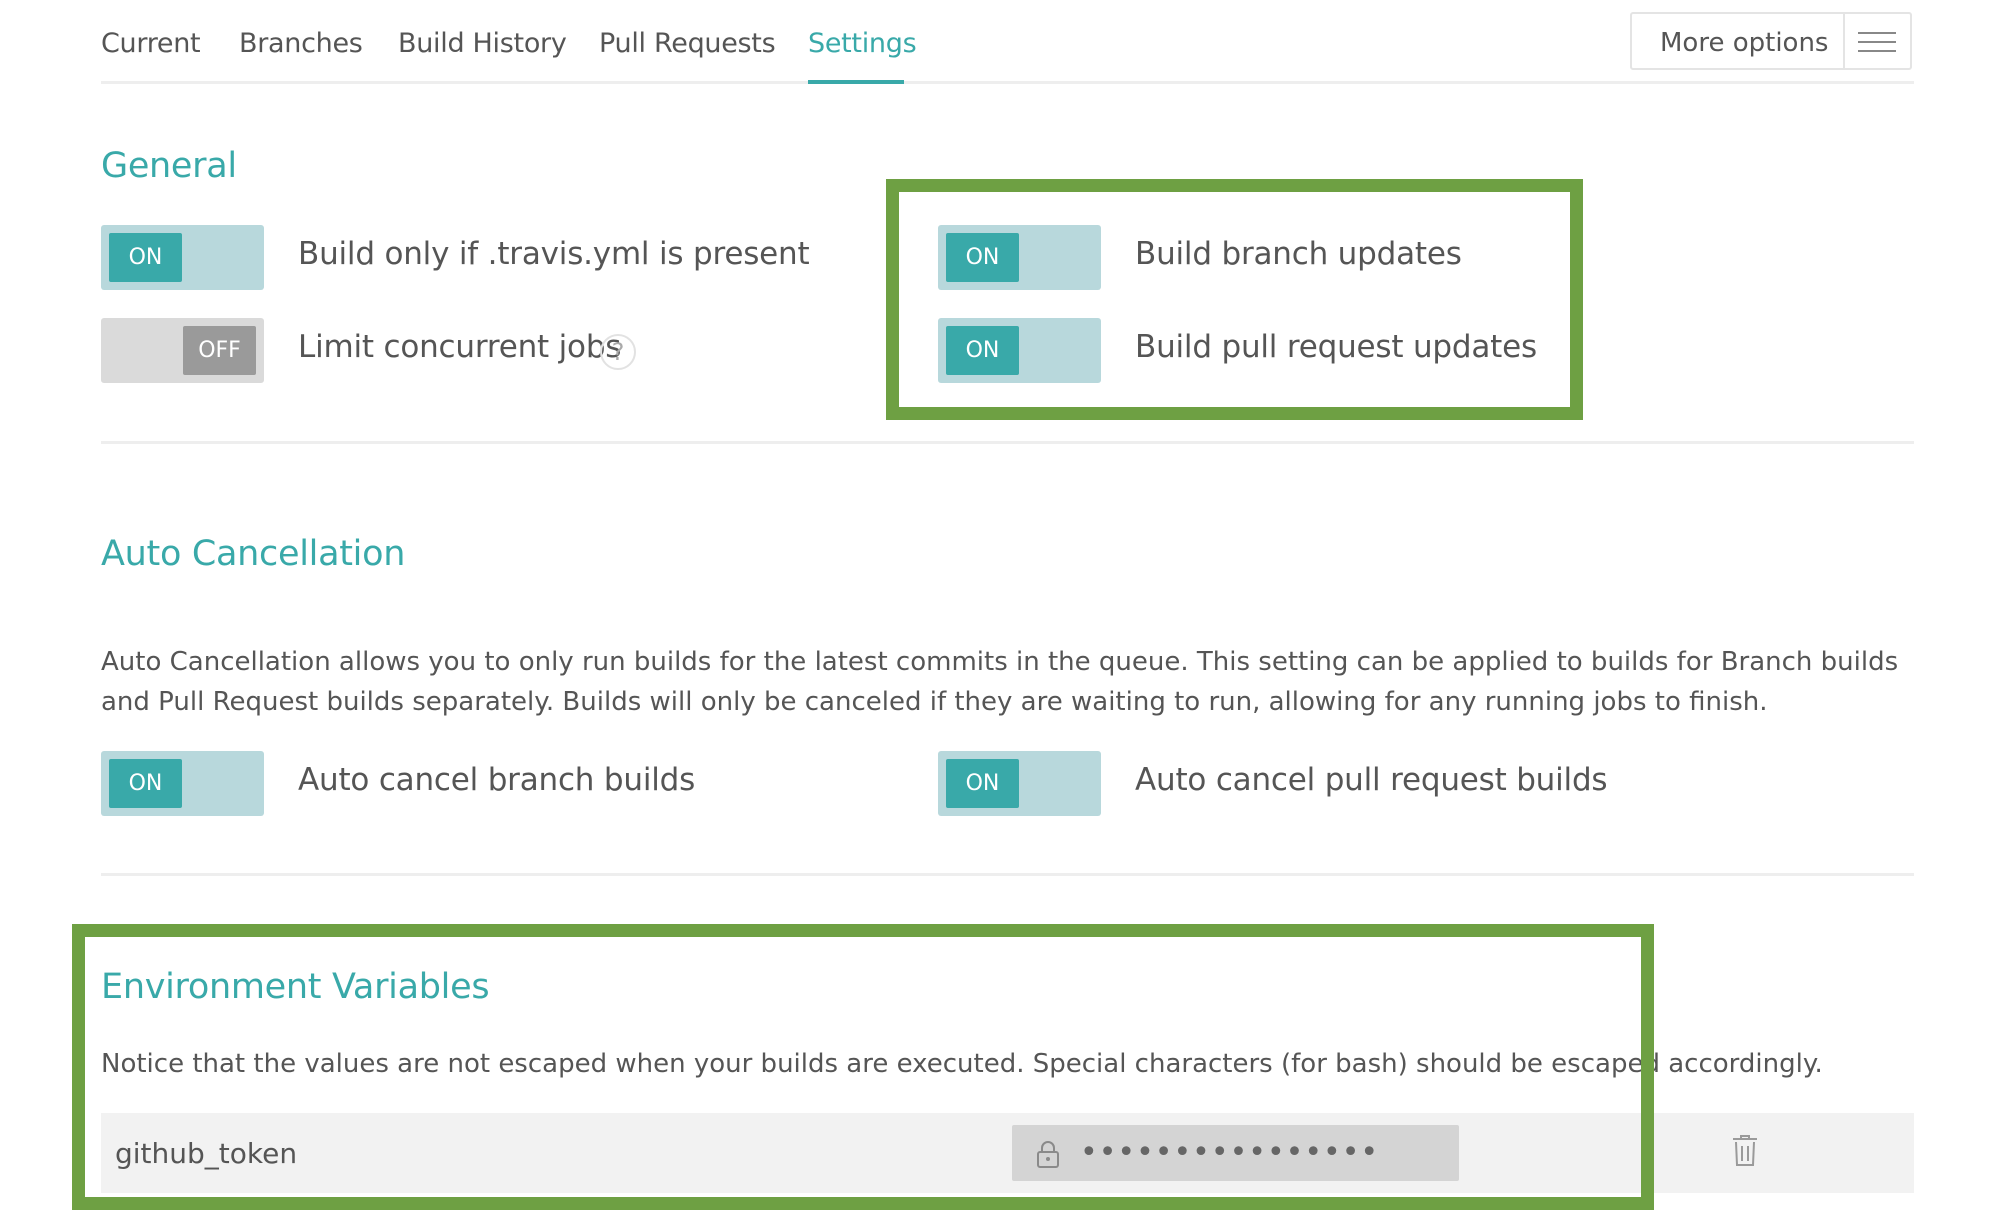 Image resolution: width=2008 pixels, height=1210 pixels. What do you see at coordinates (182, 350) in the screenshot?
I see `toggle-limit-concurrent-jobs: OFF` at bounding box center [182, 350].